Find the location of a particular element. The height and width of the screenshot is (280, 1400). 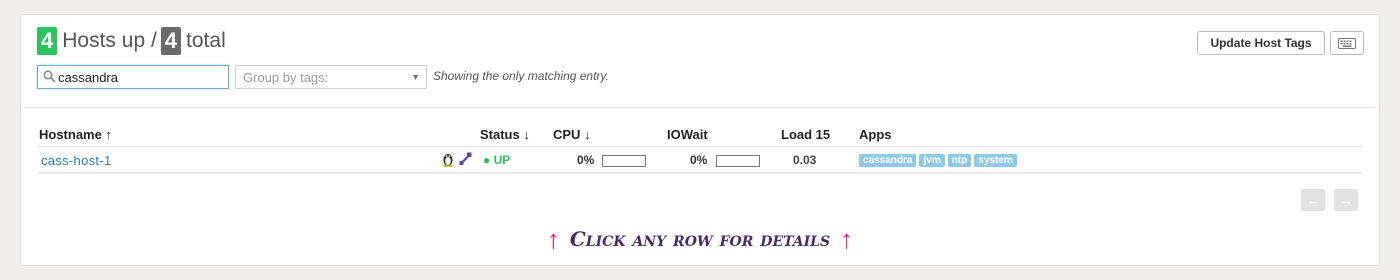

keyboard-shortcuts-button is located at coordinates (1347, 43).